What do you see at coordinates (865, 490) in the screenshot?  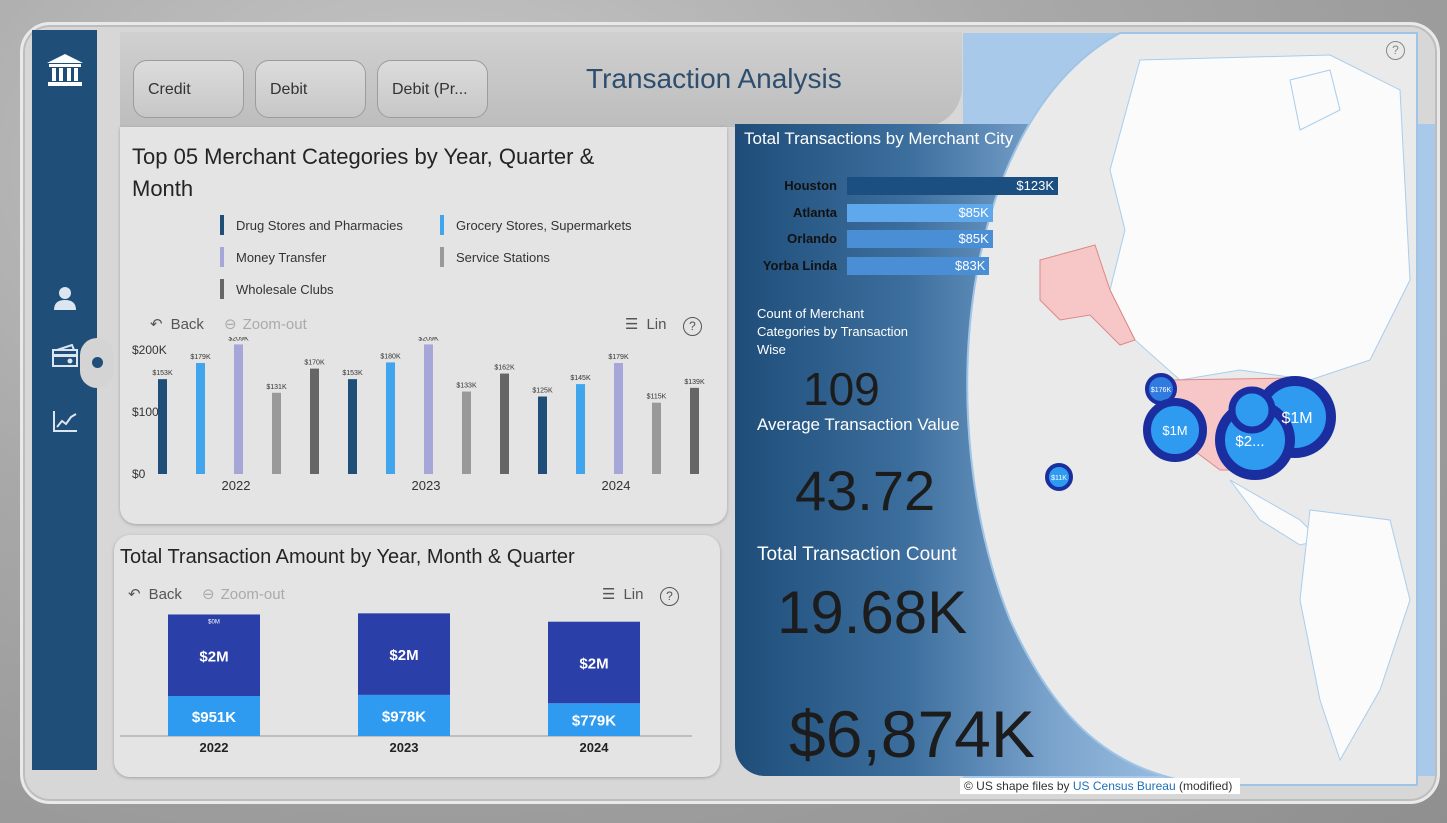 I see `avg-value: 43.72` at bounding box center [865, 490].